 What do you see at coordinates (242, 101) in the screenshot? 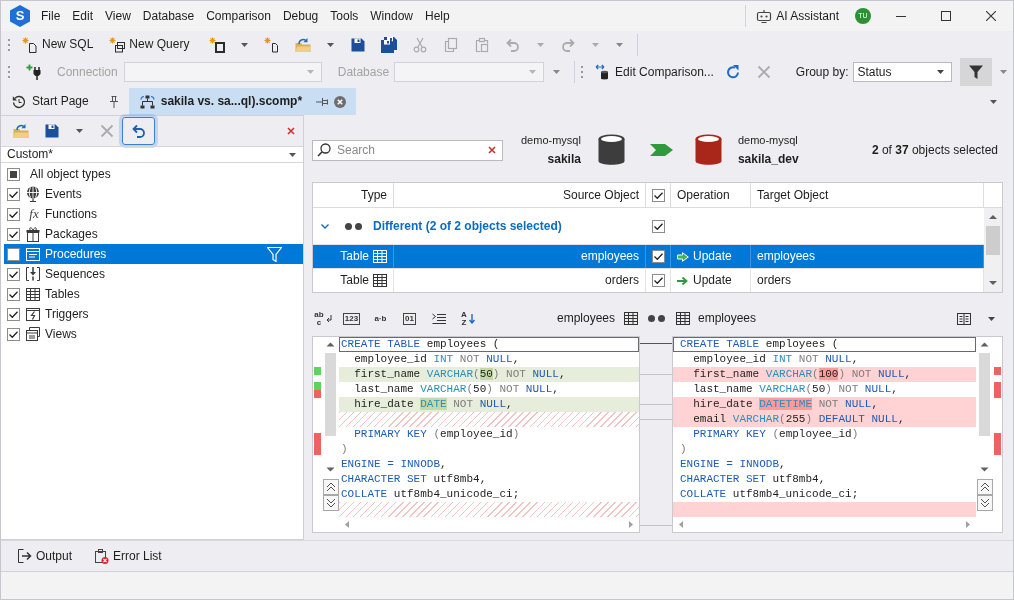
I see `document-tab: sakila vs. sa...ql).scomp*` at bounding box center [242, 101].